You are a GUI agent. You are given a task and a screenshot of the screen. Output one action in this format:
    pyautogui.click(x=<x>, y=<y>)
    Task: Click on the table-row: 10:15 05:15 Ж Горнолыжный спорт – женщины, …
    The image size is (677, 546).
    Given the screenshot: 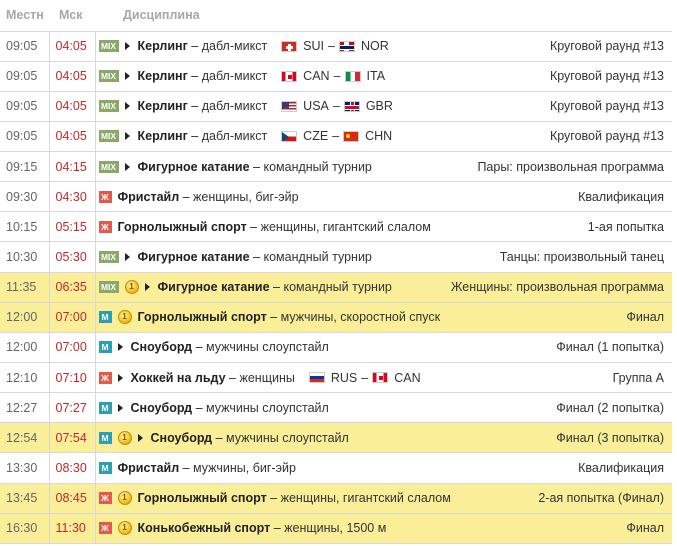 What is the action you would take?
    pyautogui.click(x=336, y=227)
    